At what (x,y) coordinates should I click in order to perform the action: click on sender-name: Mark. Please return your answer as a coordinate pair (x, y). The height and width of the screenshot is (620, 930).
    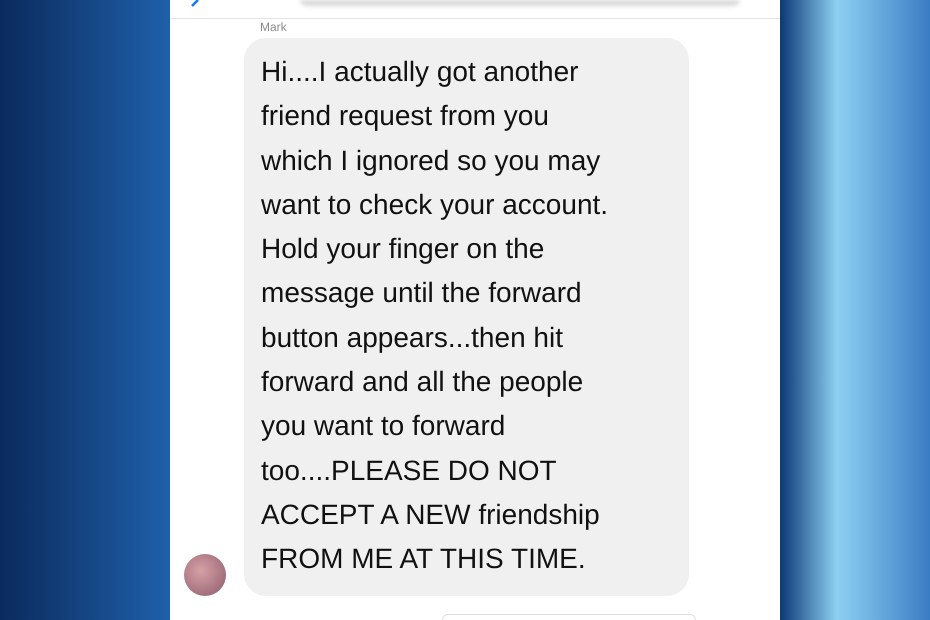
    Looking at the image, I should click on (274, 27).